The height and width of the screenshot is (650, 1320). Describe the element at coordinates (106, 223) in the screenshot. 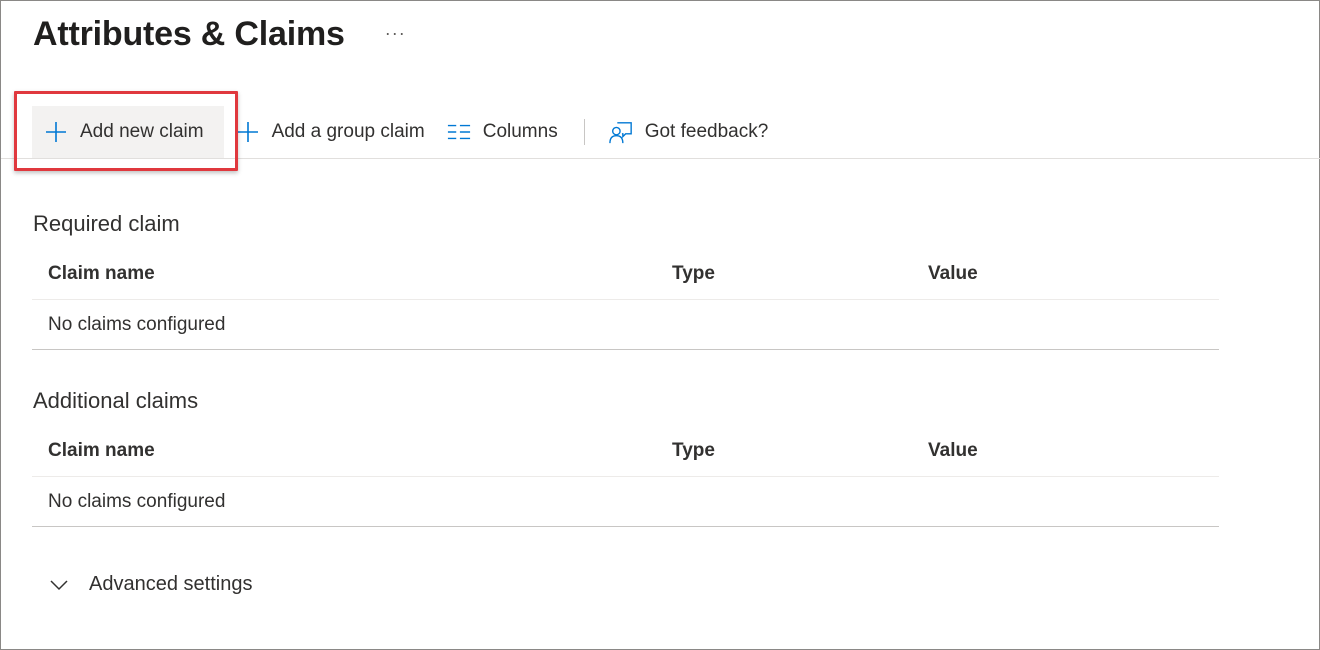

I see `required-claim-heading: Required claim` at that location.